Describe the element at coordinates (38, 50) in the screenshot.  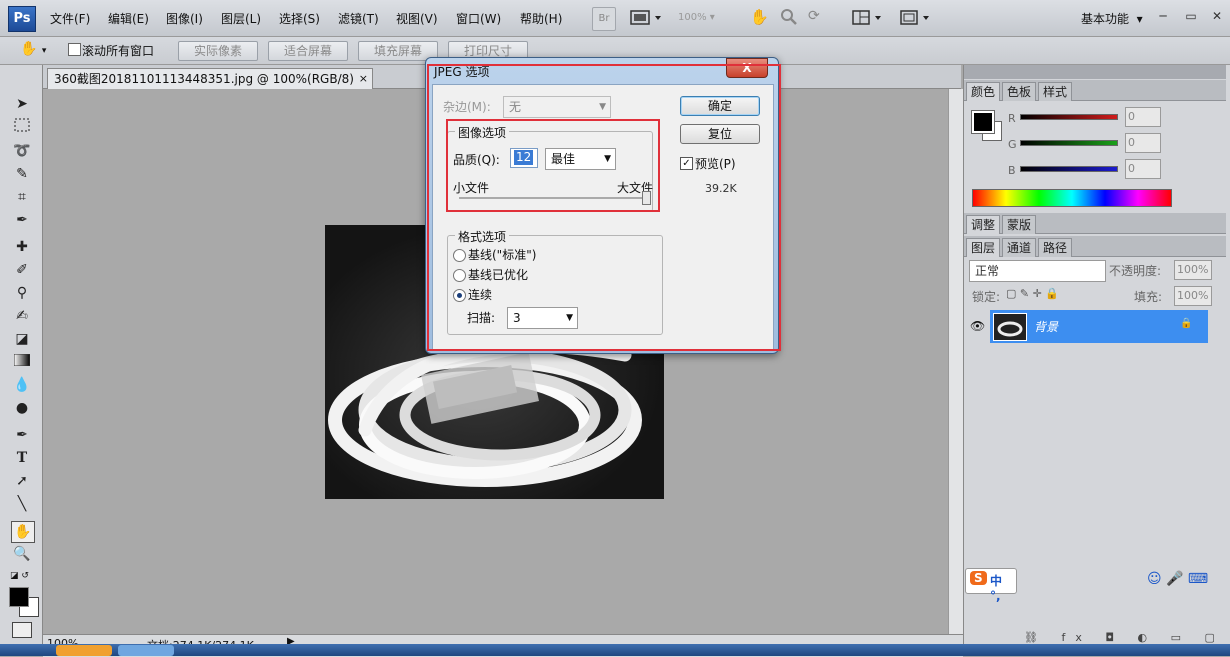
I see `tool-preset-hand-icon: ✋ ▾` at that location.